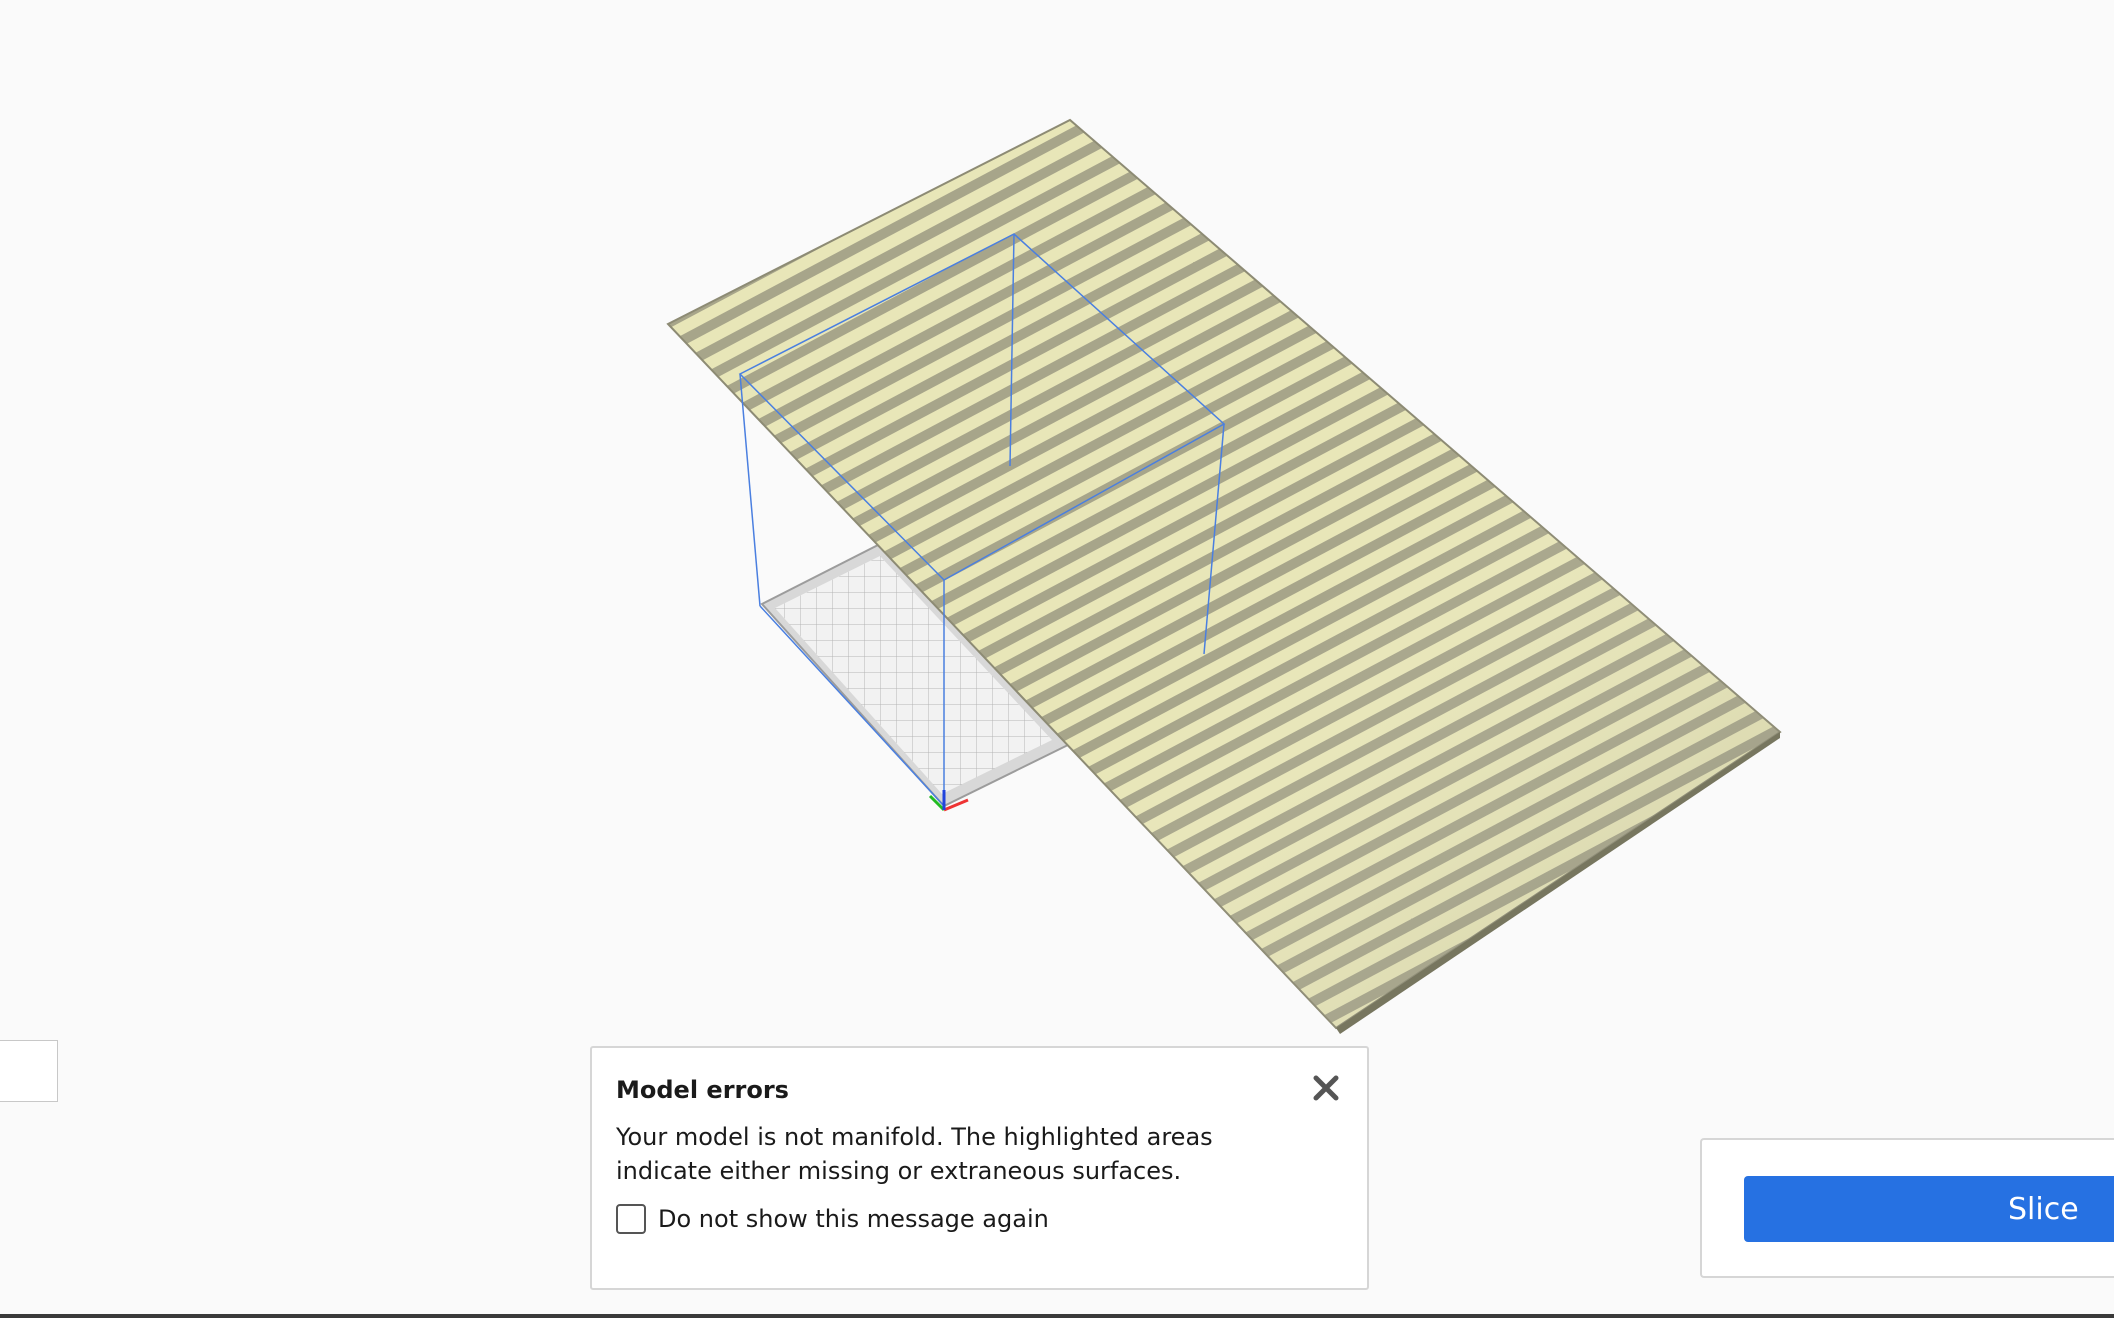  What do you see at coordinates (1929, 1209) in the screenshot?
I see `slice-button: Slice` at bounding box center [1929, 1209].